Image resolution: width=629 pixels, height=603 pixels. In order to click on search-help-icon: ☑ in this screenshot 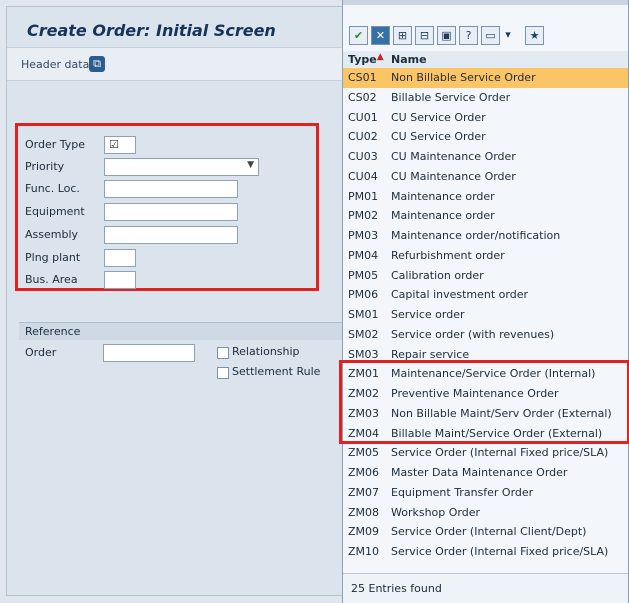, I will do `click(114, 144)`.